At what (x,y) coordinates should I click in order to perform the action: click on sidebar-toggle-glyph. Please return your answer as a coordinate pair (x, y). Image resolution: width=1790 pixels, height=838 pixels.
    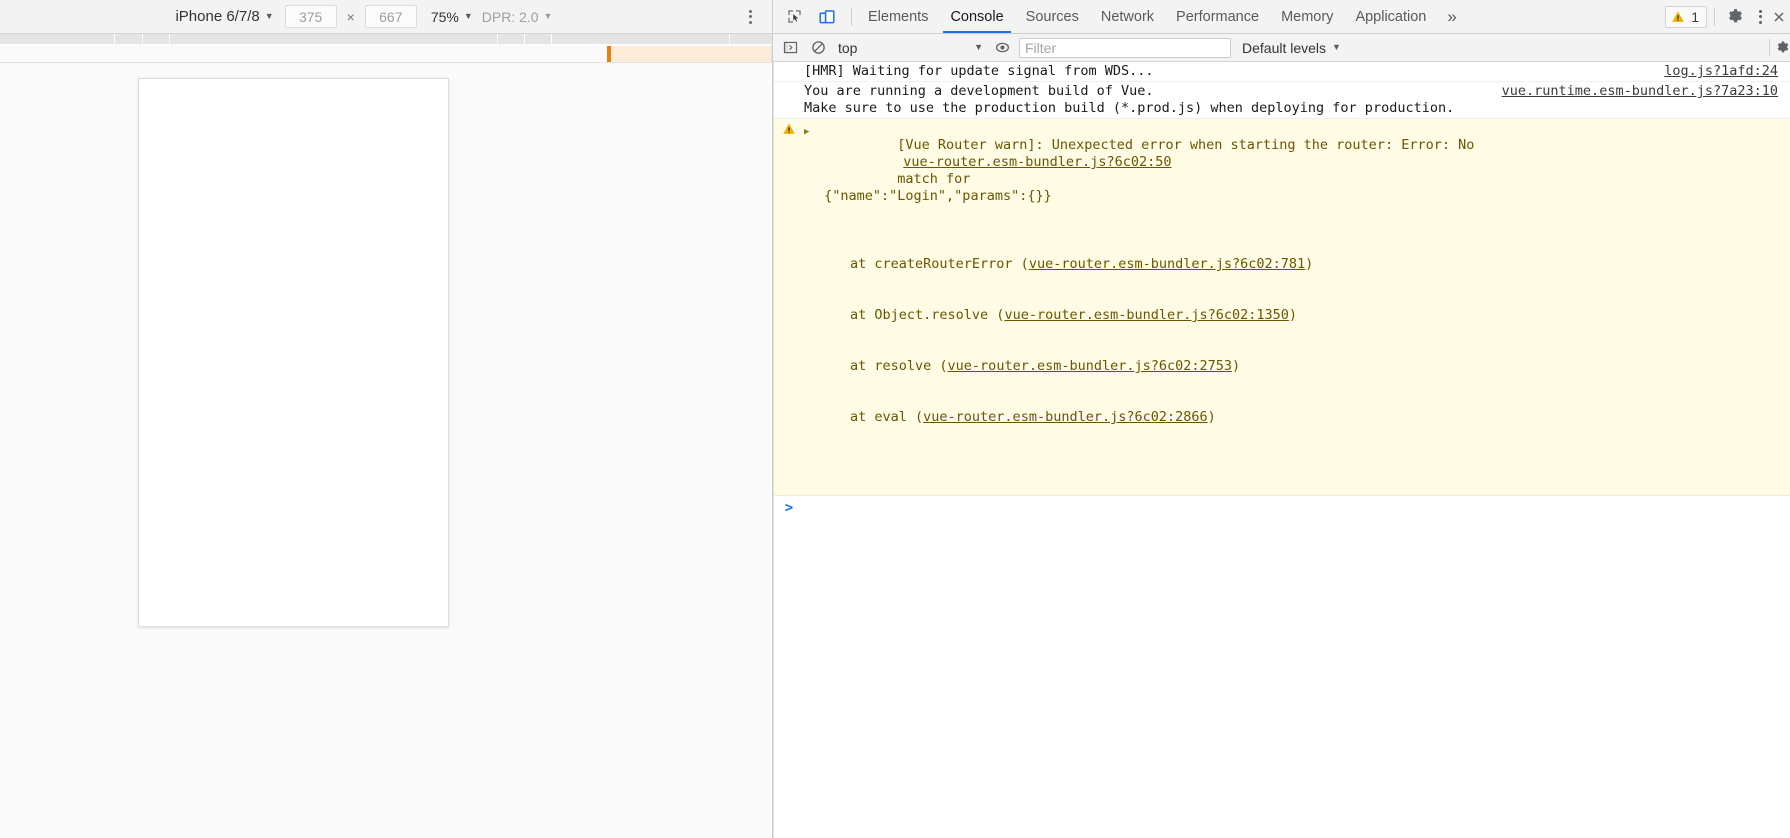
    Looking at the image, I should click on (790, 47).